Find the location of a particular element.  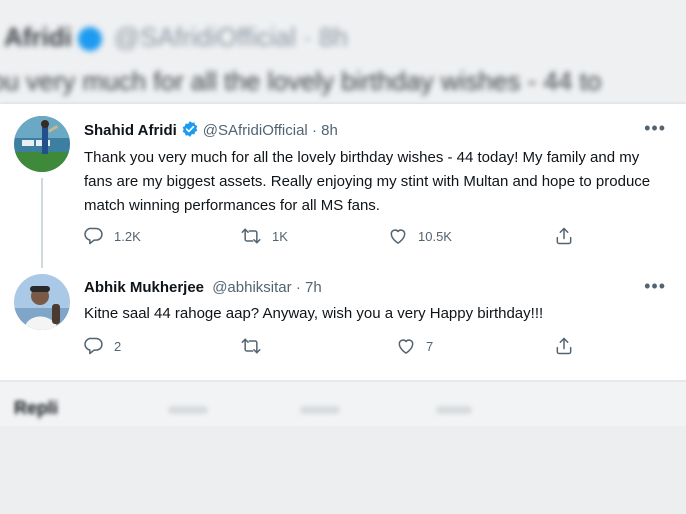

background-verified-icon is located at coordinates (89, 39).